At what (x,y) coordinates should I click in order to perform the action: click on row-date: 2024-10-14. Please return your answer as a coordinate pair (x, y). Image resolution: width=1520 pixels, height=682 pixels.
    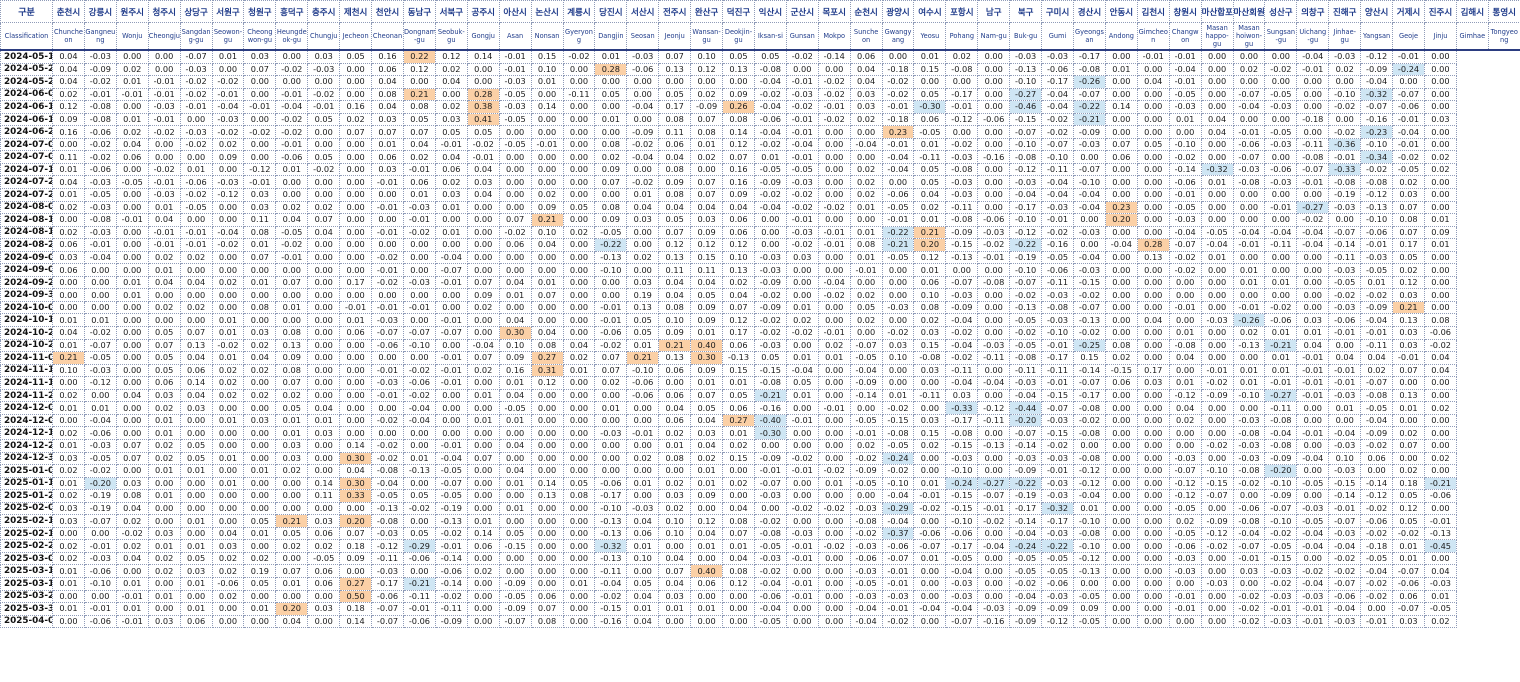
    Looking at the image, I should click on (26, 320).